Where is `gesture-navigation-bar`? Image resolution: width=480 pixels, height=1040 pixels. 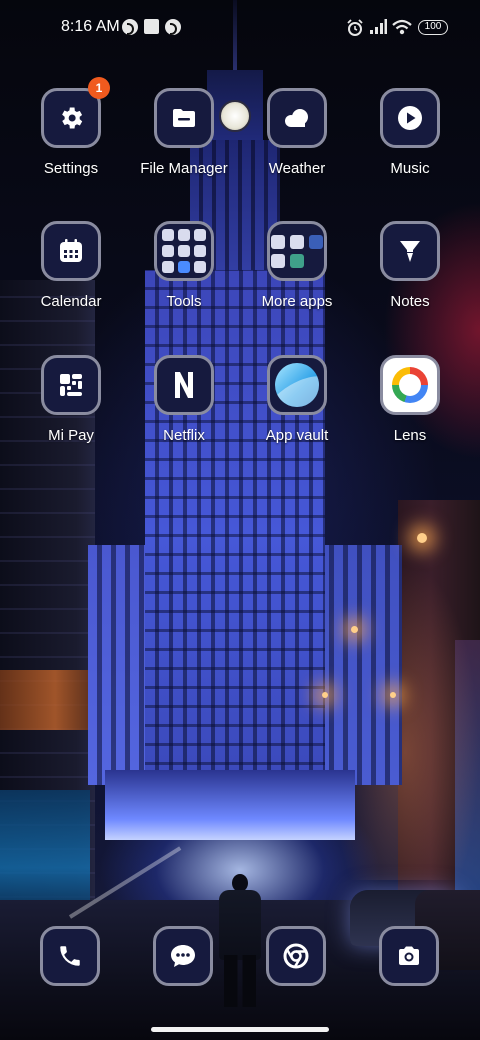
gesture-navigation-bar is located at coordinates (240, 1029).